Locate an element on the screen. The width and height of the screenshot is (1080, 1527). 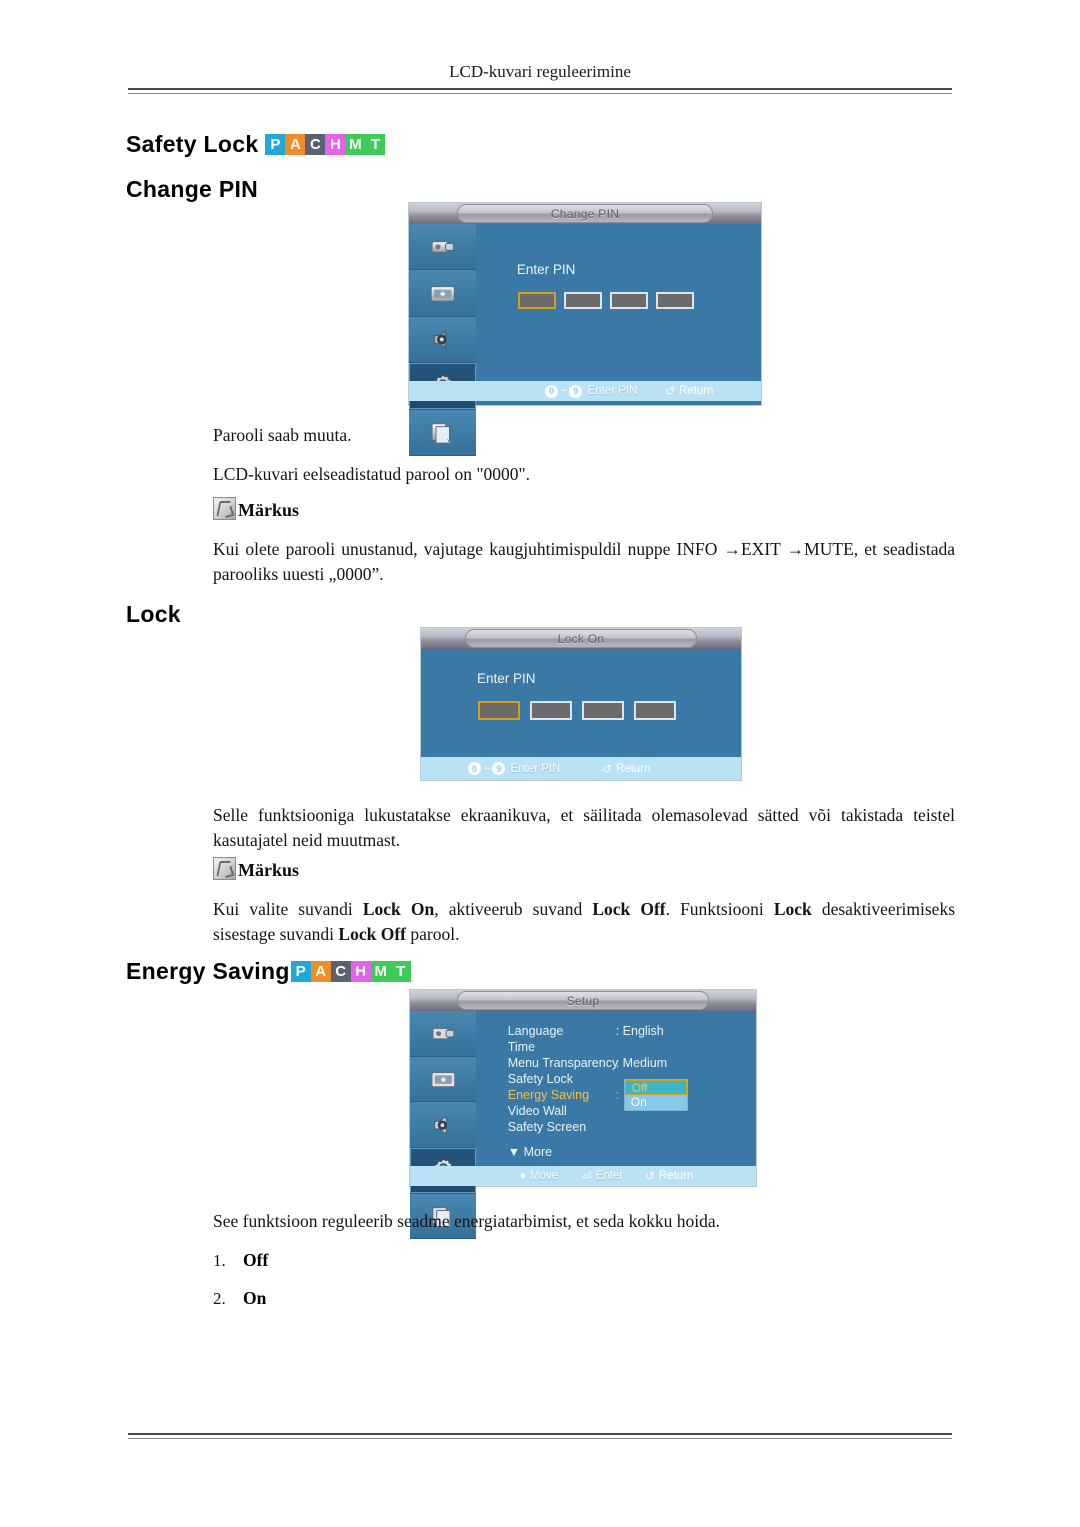
footer-move: ♦ Move is located at coordinates (539, 1176).